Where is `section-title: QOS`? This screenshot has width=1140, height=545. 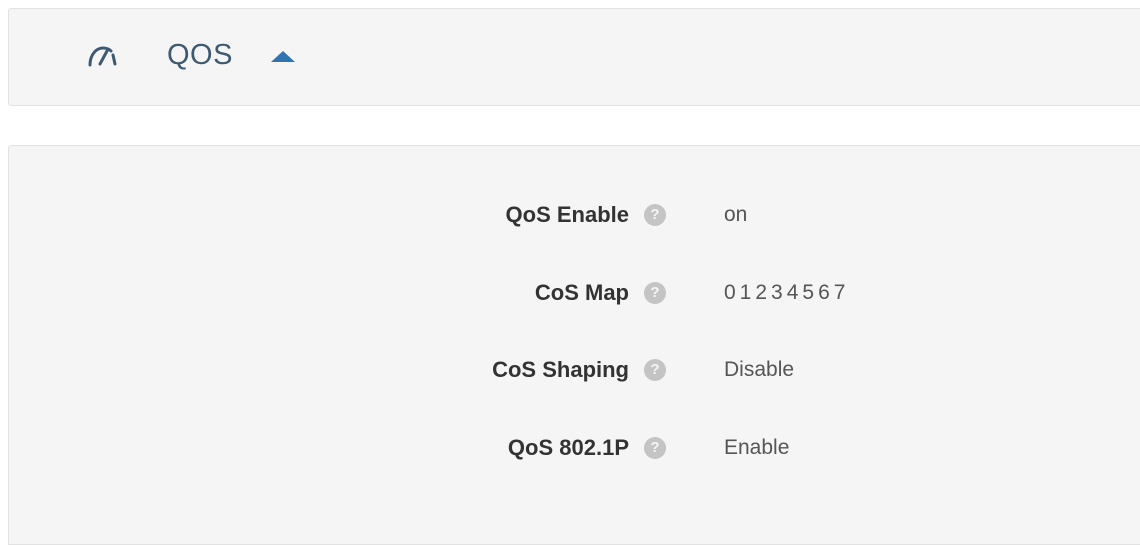 section-title: QOS is located at coordinates (200, 55).